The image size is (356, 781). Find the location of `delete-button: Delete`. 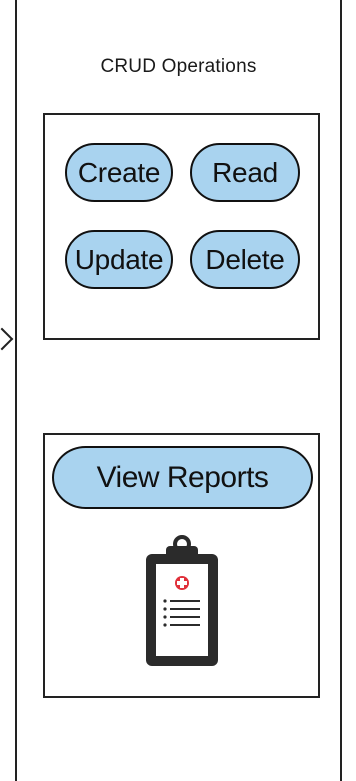

delete-button: Delete is located at coordinates (245, 259).